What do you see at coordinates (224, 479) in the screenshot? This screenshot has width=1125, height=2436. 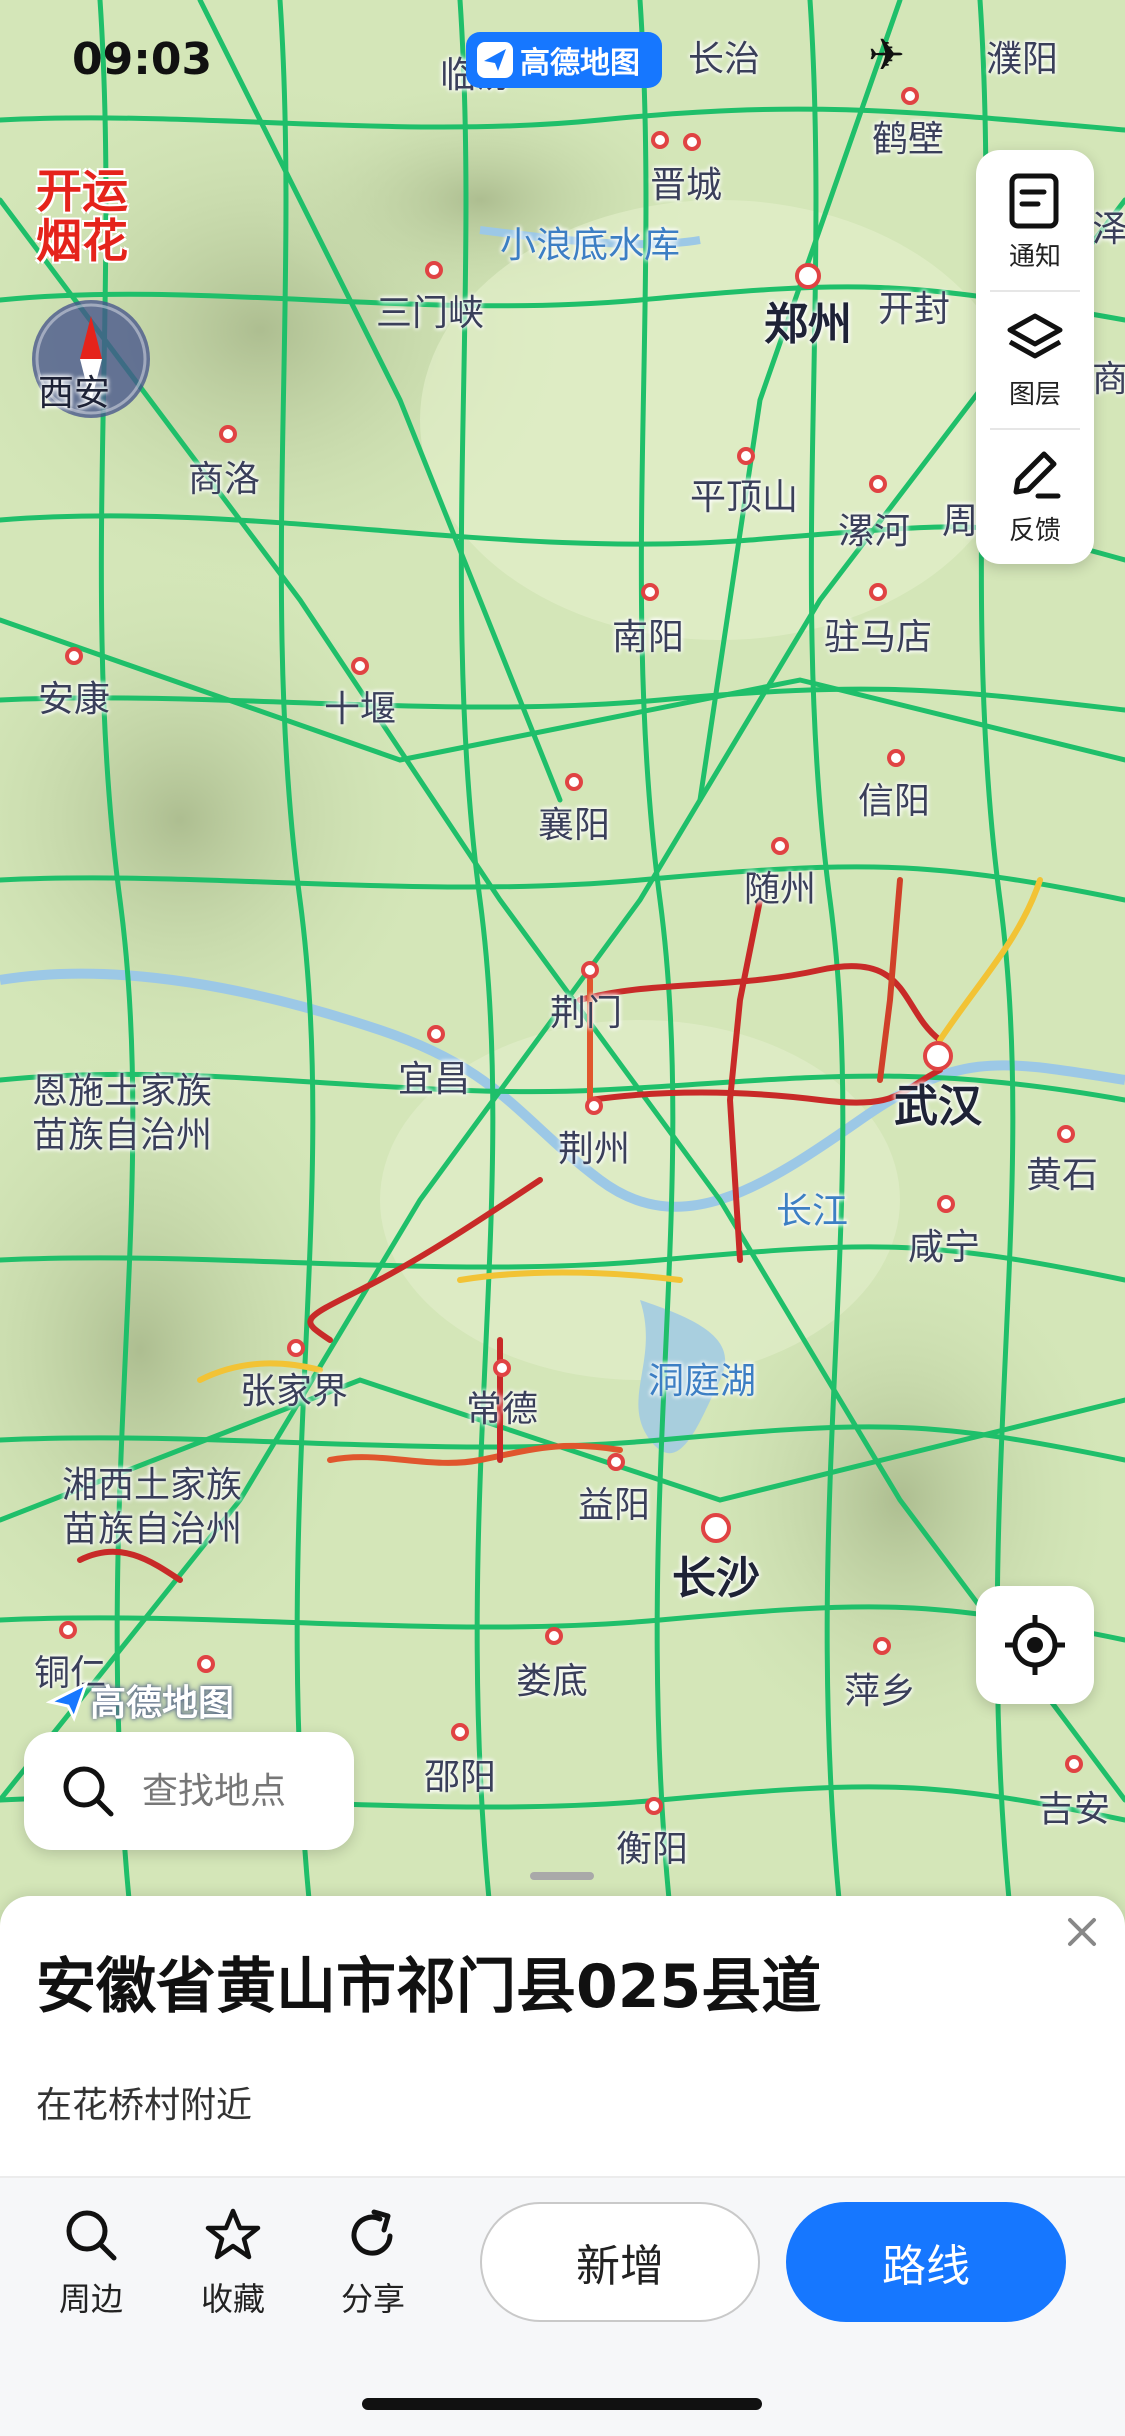 I see `city-label: 商洛` at bounding box center [224, 479].